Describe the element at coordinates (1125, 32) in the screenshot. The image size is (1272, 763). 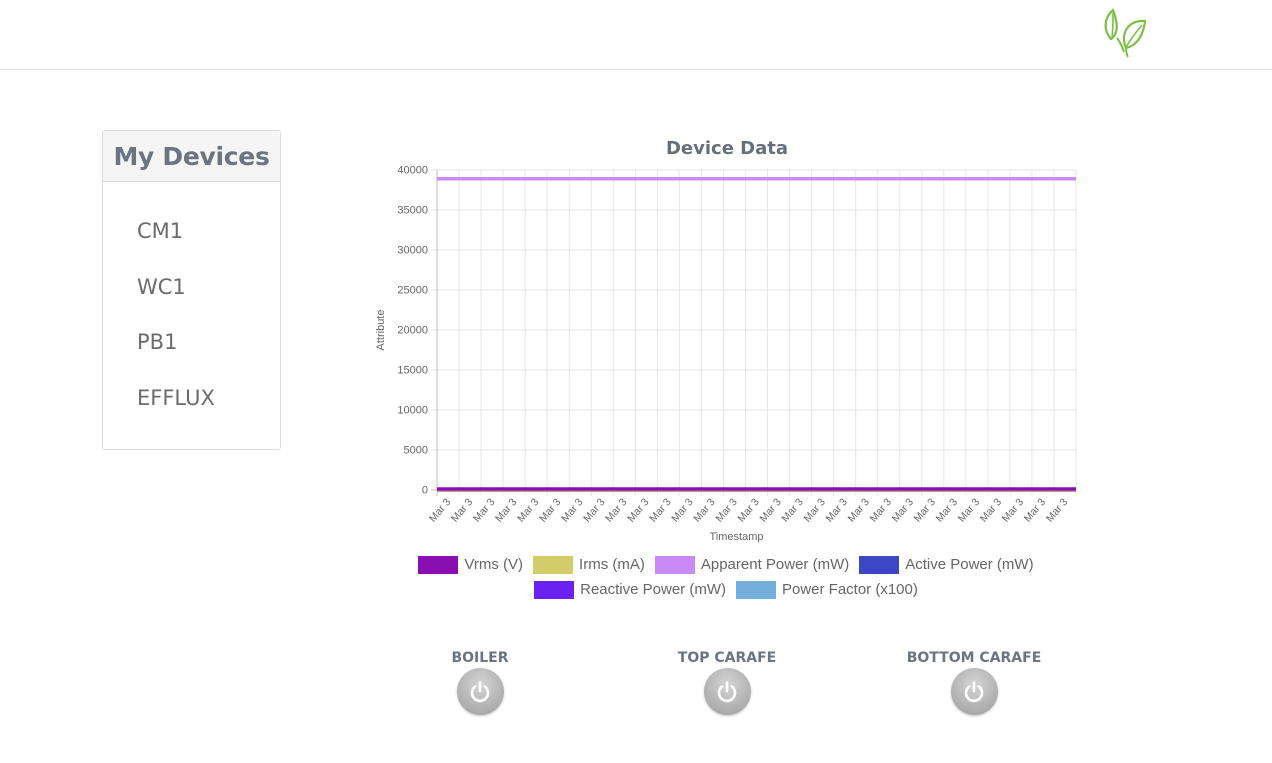
I see `leaf-logo-icon` at that location.